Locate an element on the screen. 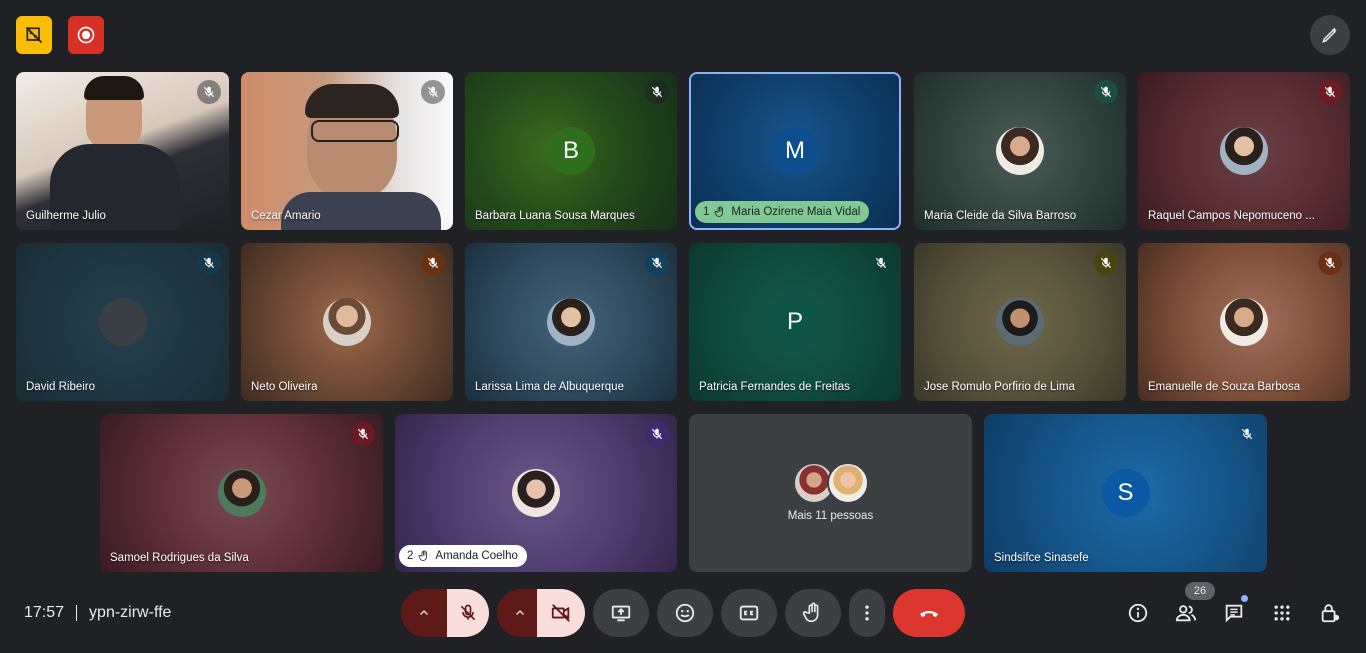 This screenshot has height=653, width=1366. raise-hand-button is located at coordinates (813, 613).